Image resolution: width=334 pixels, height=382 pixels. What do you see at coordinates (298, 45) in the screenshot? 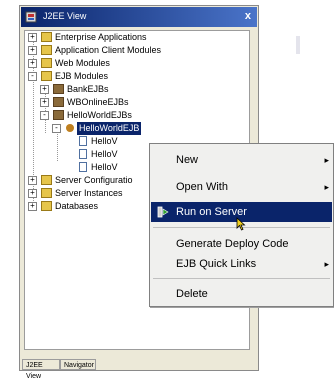
I see `background-artifact` at bounding box center [298, 45].